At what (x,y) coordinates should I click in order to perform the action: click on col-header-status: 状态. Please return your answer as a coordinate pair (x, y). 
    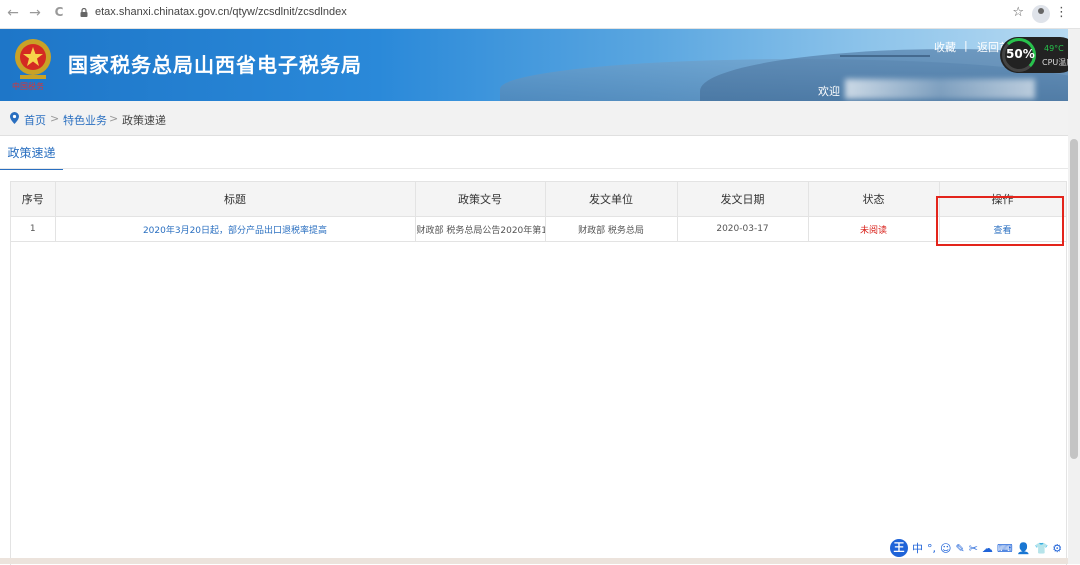
    Looking at the image, I should click on (874, 199).